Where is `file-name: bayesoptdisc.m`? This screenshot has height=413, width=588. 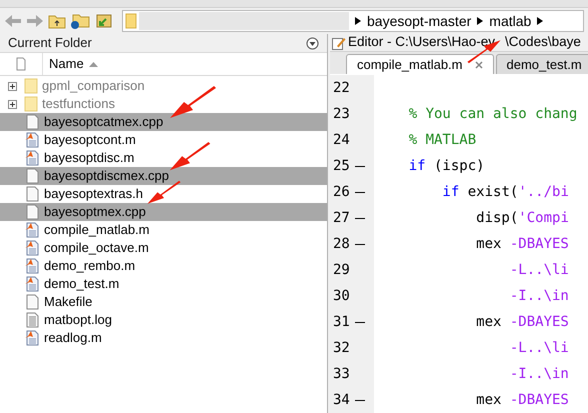 file-name: bayesoptdisc.m is located at coordinates (89, 158).